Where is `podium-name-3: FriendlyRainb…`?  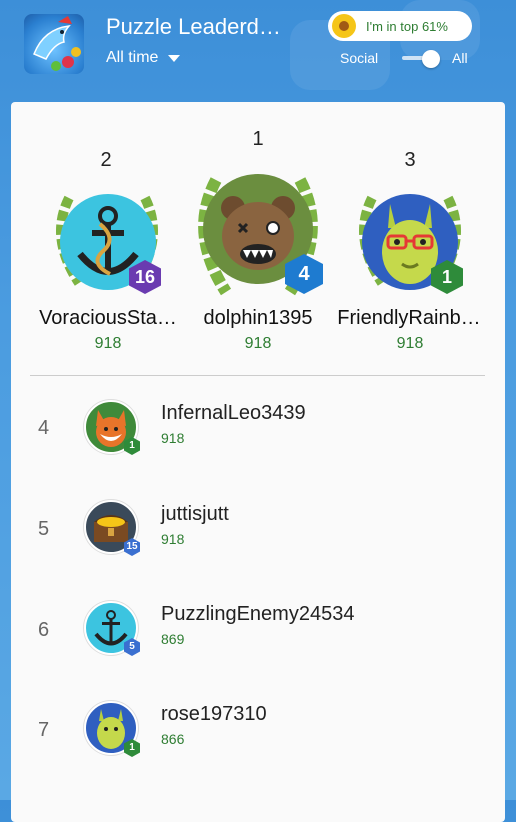 podium-name-3: FriendlyRainb… is located at coordinates (409, 318).